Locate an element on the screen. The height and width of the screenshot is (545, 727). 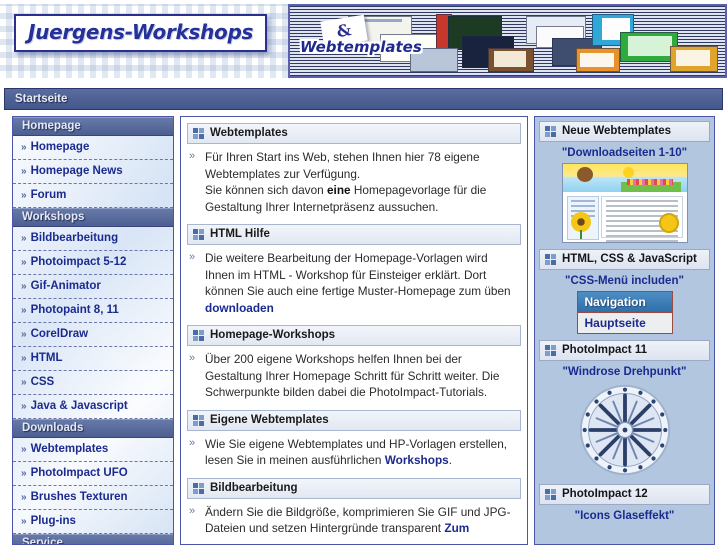
sidebar-item-bildbearbeitung: » Bildbearbeitung is located at coordinates (93, 239).